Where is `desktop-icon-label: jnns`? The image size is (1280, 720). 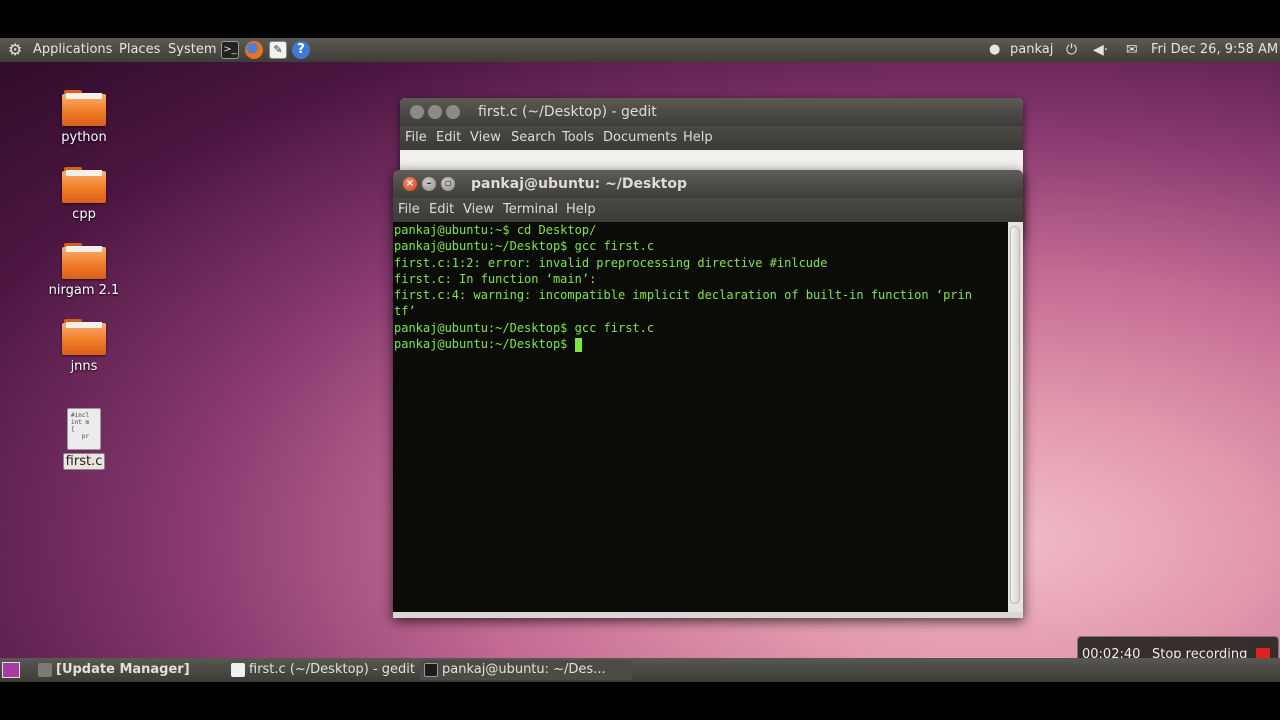 desktop-icon-label: jnns is located at coordinates (84, 366).